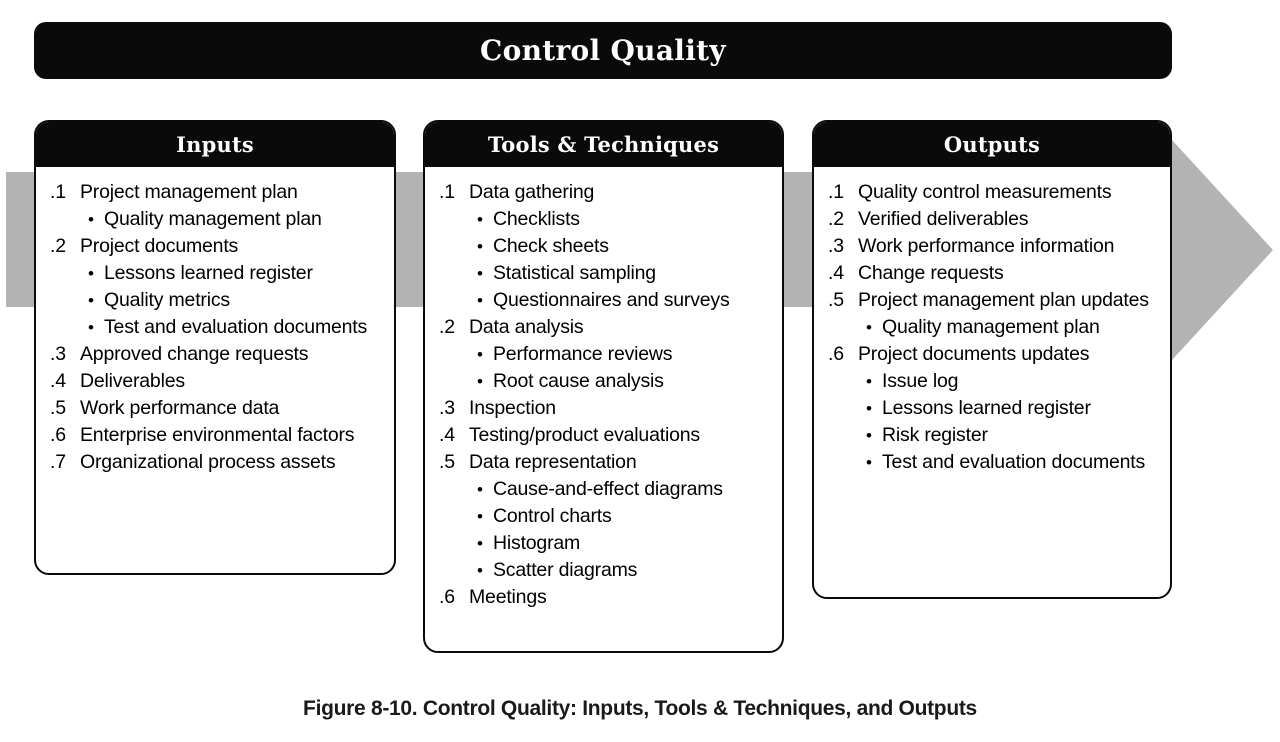  I want to click on list-item-label: Meetings, so click(508, 597).